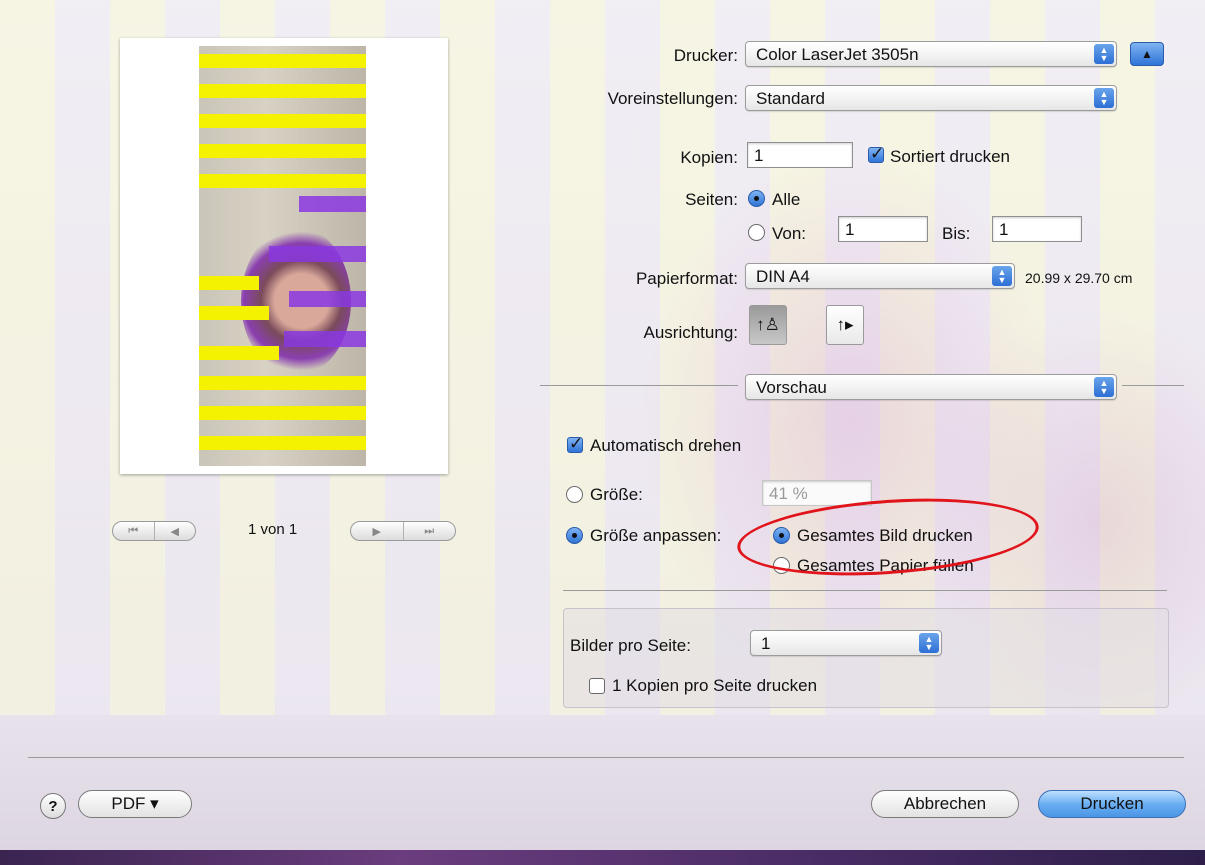 Image resolution: width=1205 pixels, height=865 pixels. I want to click on help-button: ?, so click(53, 806).